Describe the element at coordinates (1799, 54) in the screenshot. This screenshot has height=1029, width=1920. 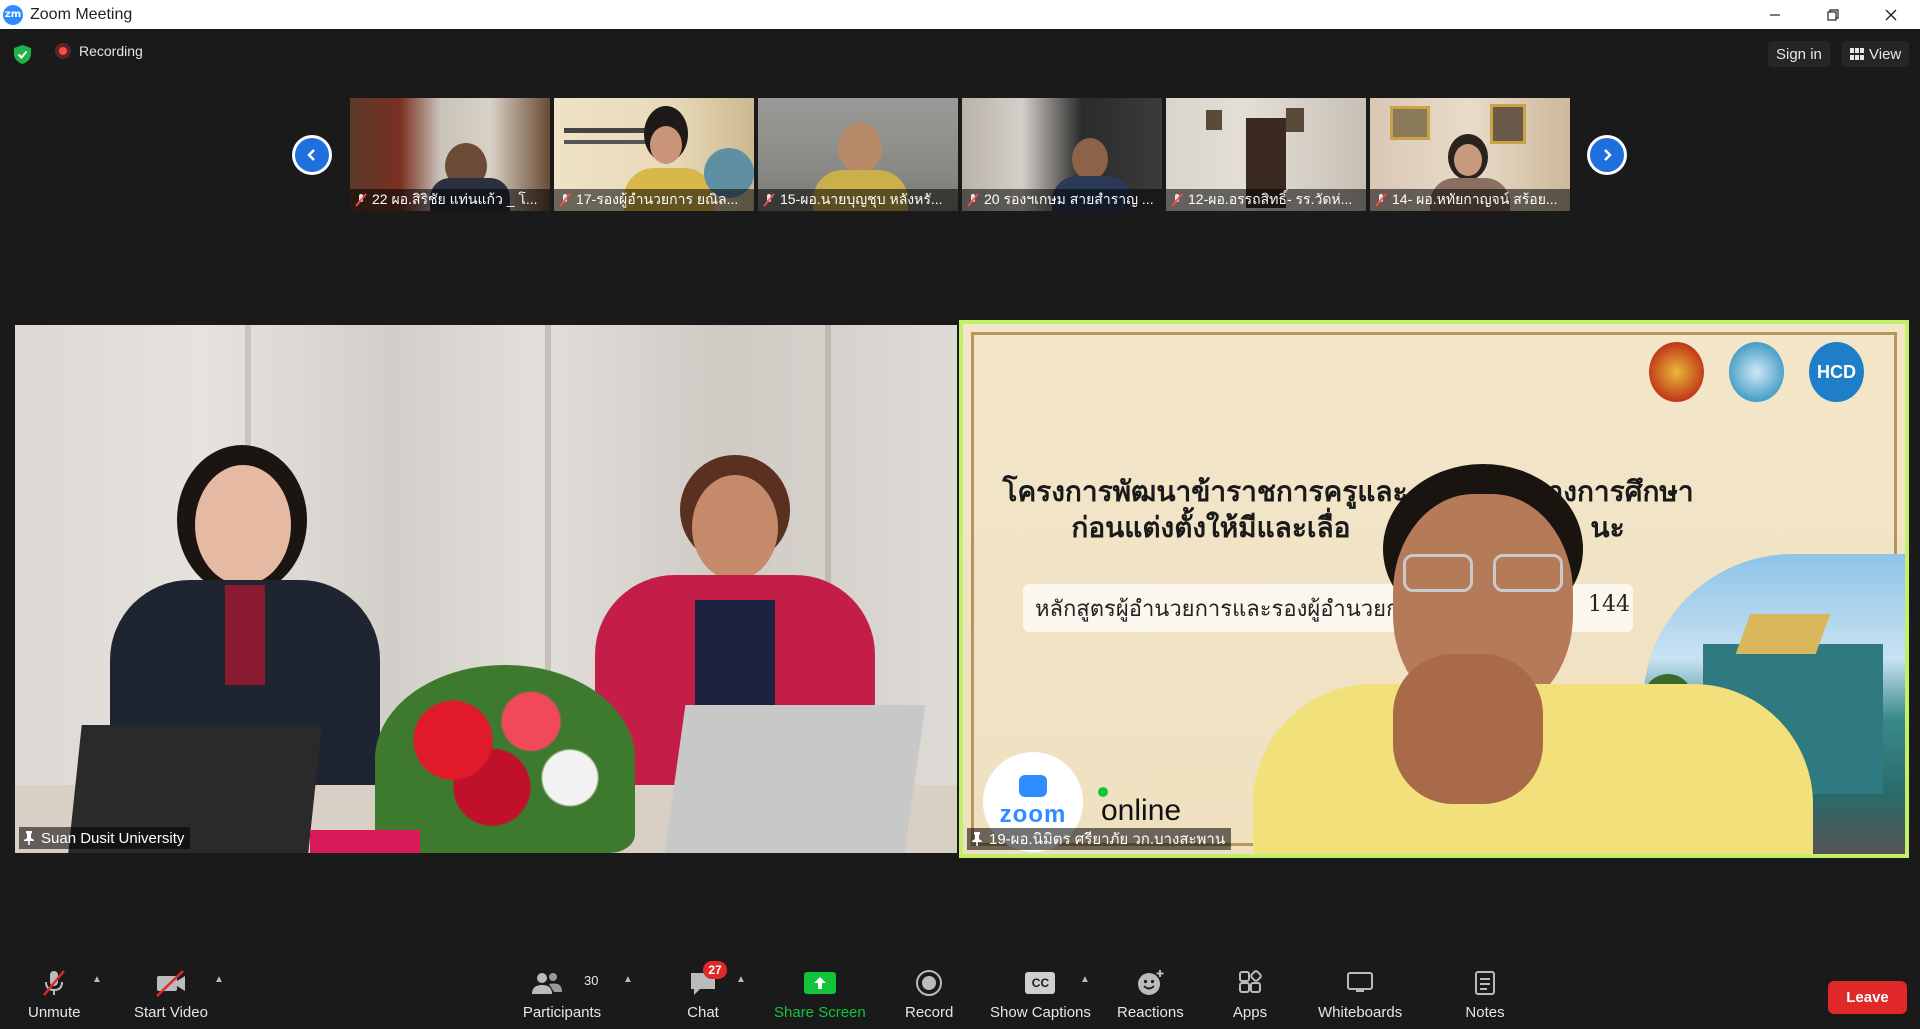
I see `sign-in-button: Sign in` at that location.